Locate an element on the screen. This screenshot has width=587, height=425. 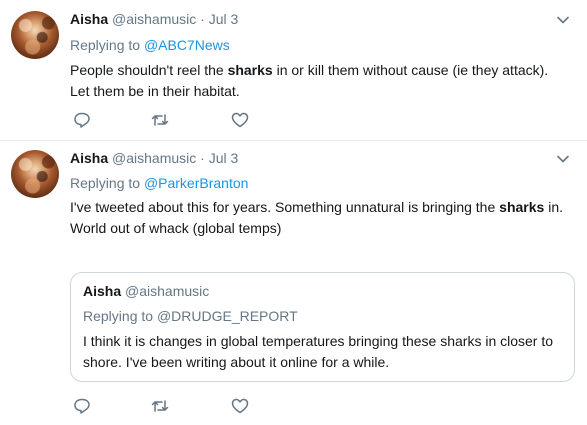
replying-to: Replying to @ABC7News is located at coordinates (150, 45).